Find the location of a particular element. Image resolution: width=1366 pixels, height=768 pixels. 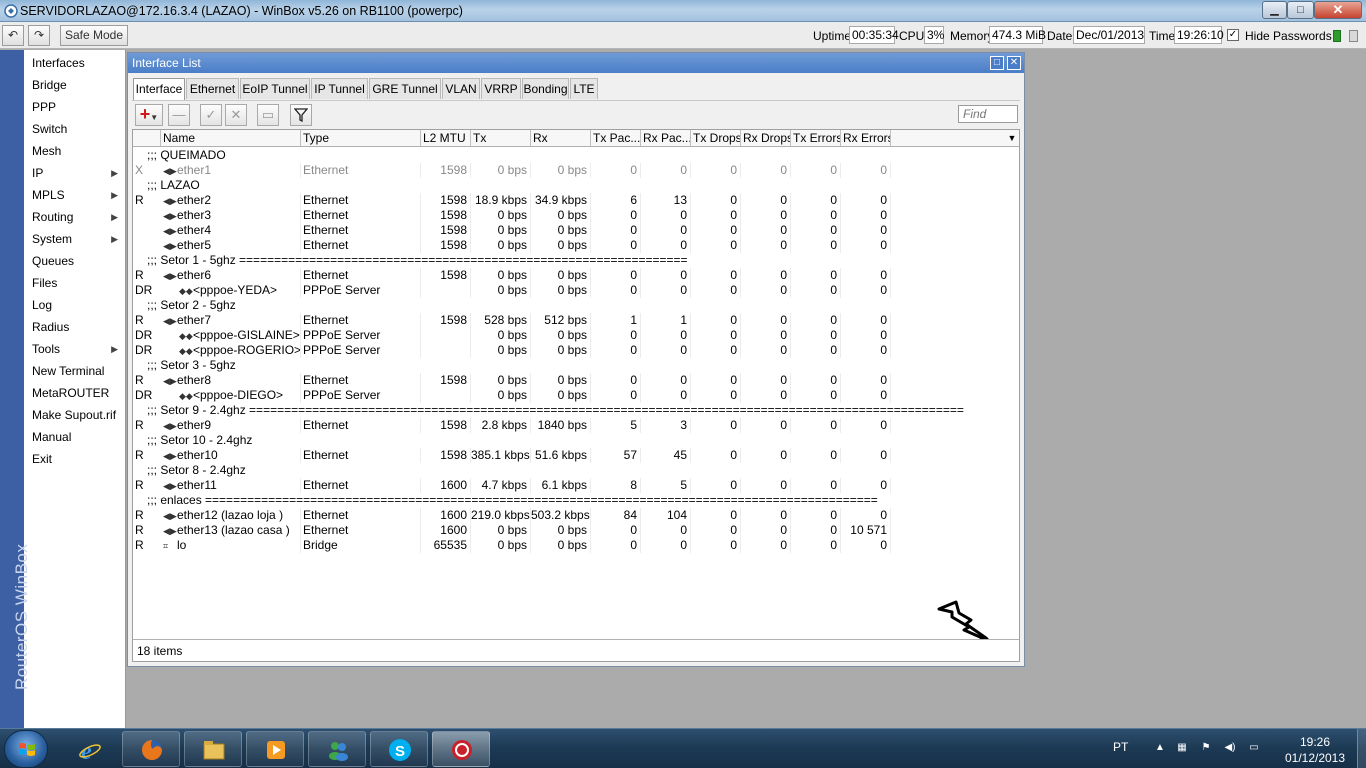

taskbar-messenger is located at coordinates (337, 749).